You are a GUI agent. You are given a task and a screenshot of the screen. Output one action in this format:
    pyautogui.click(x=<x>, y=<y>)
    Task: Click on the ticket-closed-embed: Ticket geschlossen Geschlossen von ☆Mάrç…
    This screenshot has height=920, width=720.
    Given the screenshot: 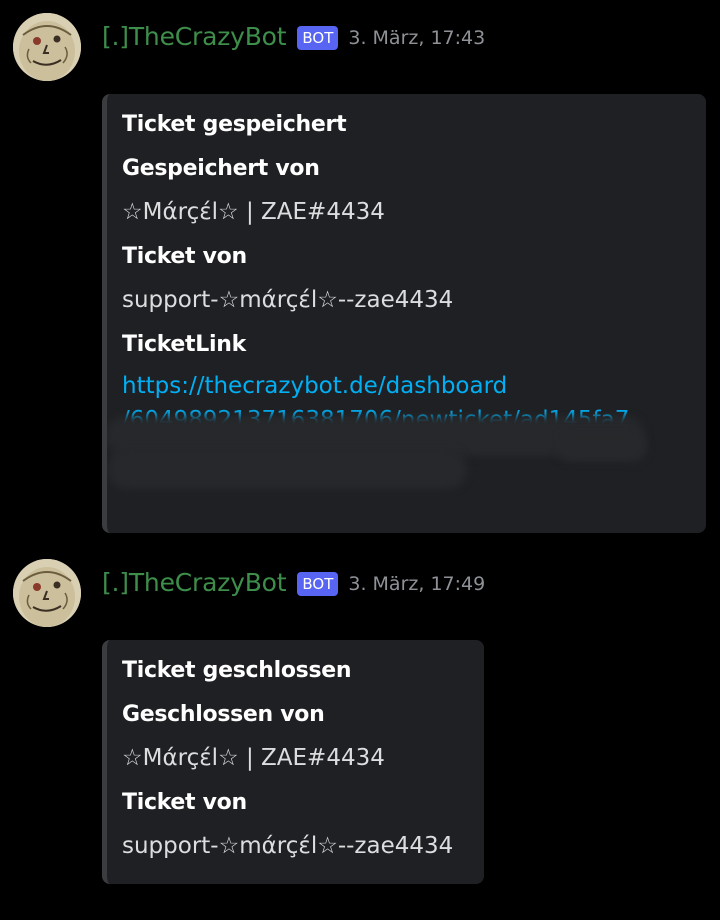 What is the action you would take?
    pyautogui.click(x=293, y=762)
    